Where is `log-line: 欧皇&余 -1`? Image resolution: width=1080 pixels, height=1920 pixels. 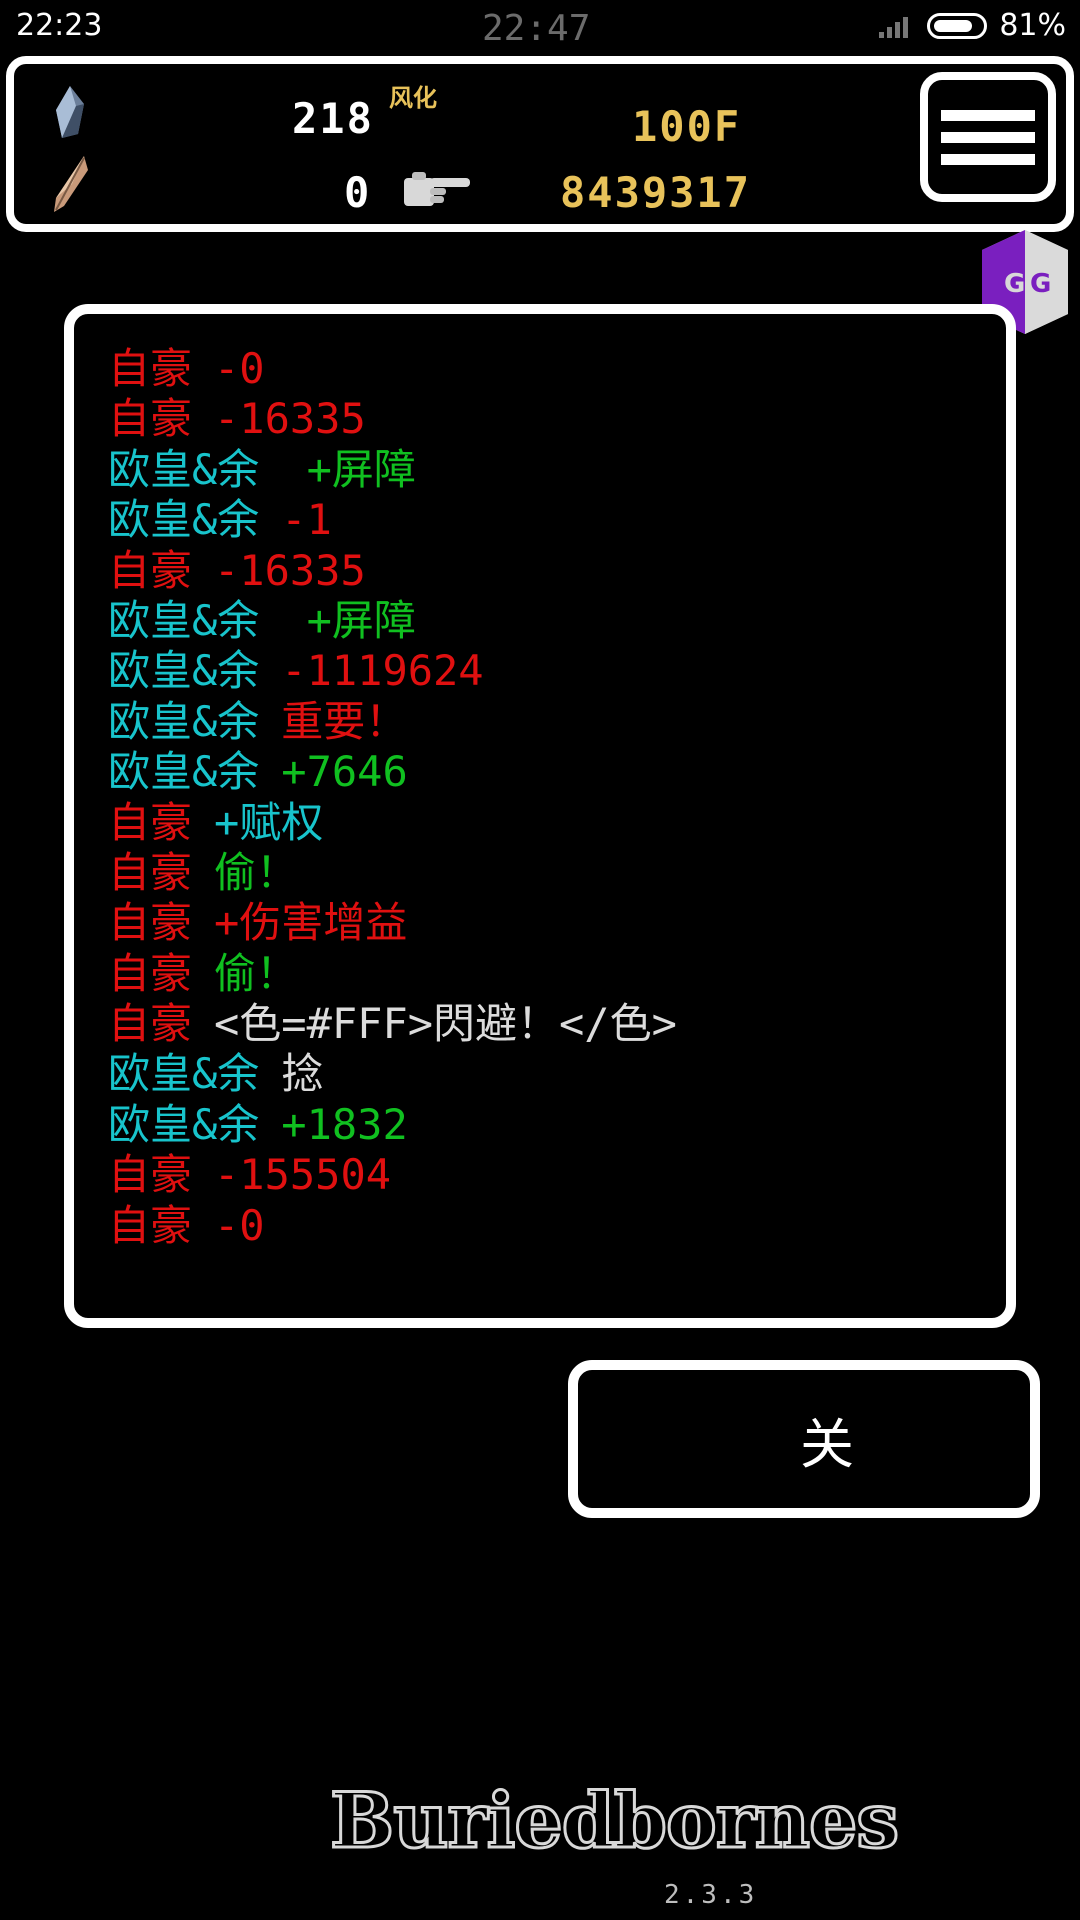 log-line: 欧皇&余 -1 is located at coordinates (392, 520).